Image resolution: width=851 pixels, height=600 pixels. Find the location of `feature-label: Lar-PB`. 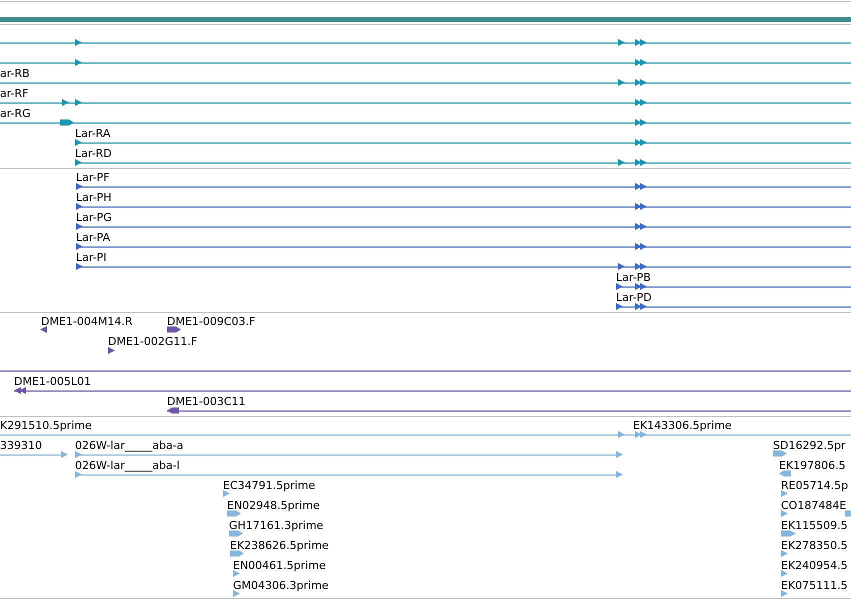

feature-label: Lar-PB is located at coordinates (633, 277).